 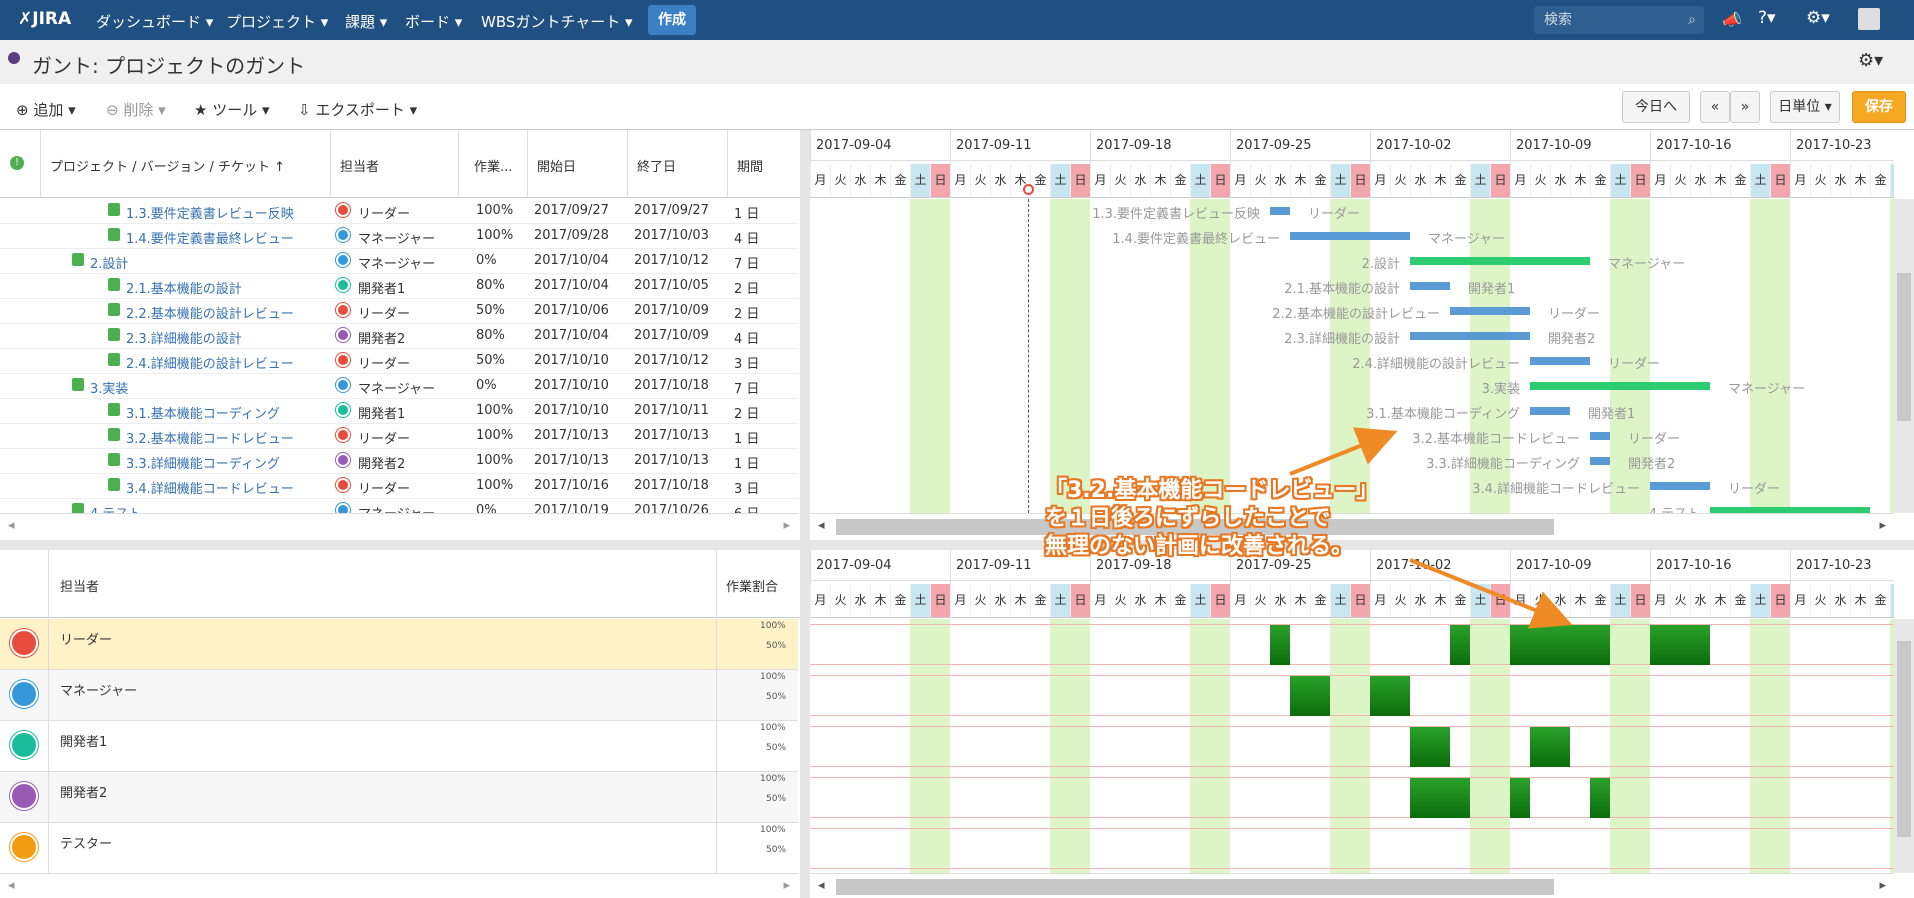 I want to click on task-name: 4.テスト, so click(x=115, y=508).